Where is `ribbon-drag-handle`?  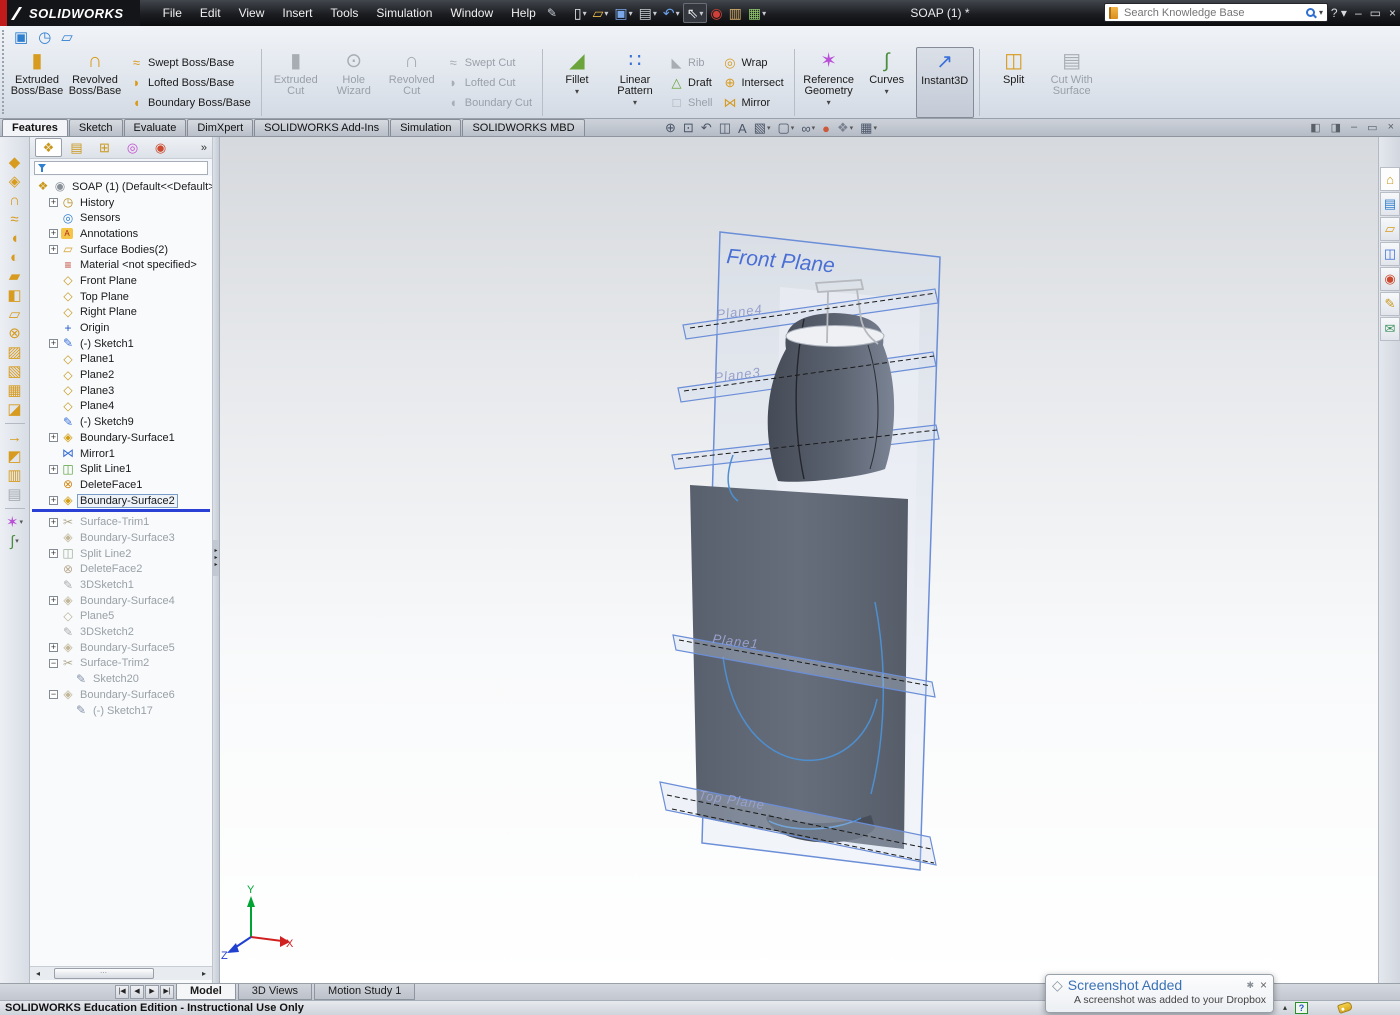 ribbon-drag-handle is located at coordinates (3, 72).